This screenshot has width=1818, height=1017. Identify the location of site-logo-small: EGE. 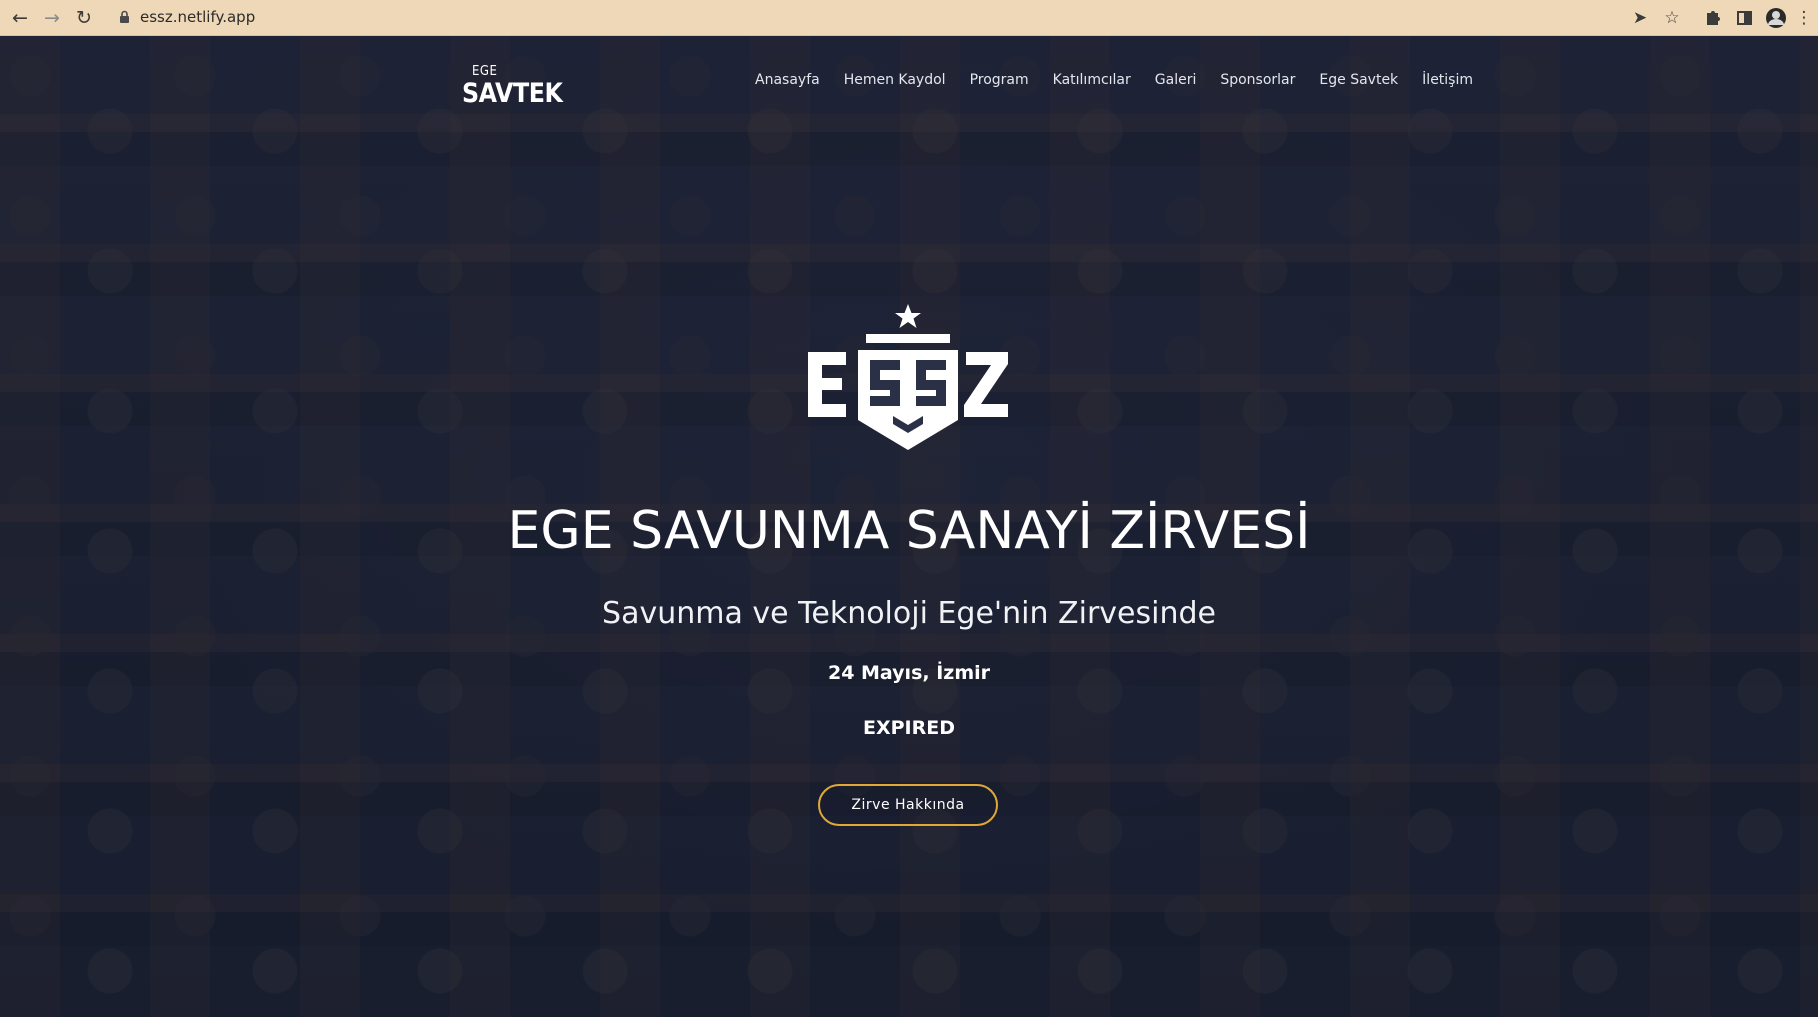
(485, 71).